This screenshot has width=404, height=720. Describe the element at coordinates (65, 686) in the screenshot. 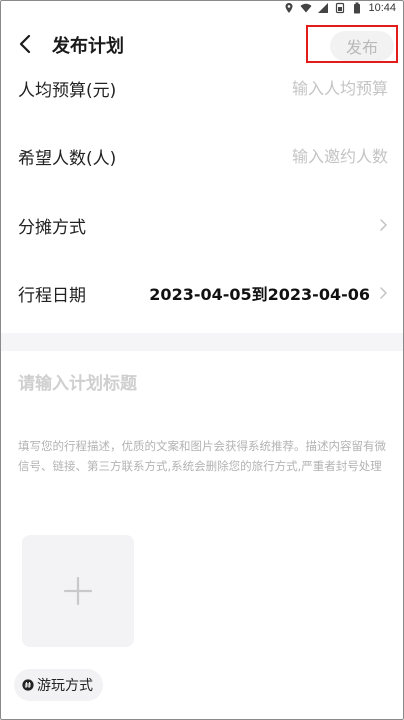

I see `play-style-label: 游玩方式` at that location.